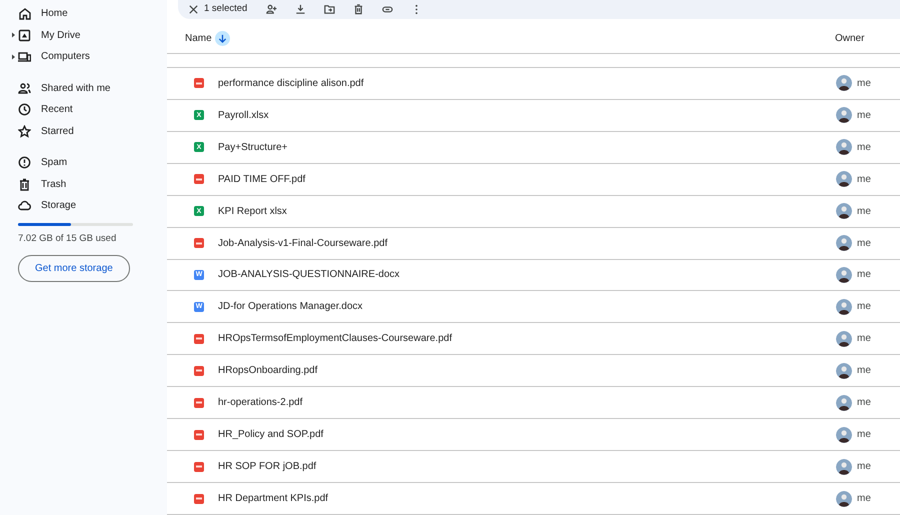 The height and width of the screenshot is (515, 900). Describe the element at coordinates (193, 9) in the screenshot. I see `close-icon` at that location.